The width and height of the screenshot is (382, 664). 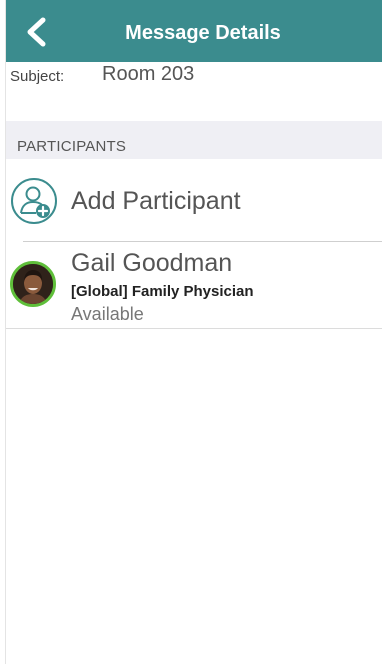 I want to click on participants-section-header: PARTICIPANTS, so click(x=194, y=140).